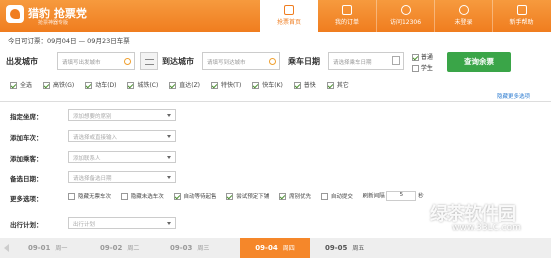  I want to click on date-label: 乘车日期, so click(304, 61).